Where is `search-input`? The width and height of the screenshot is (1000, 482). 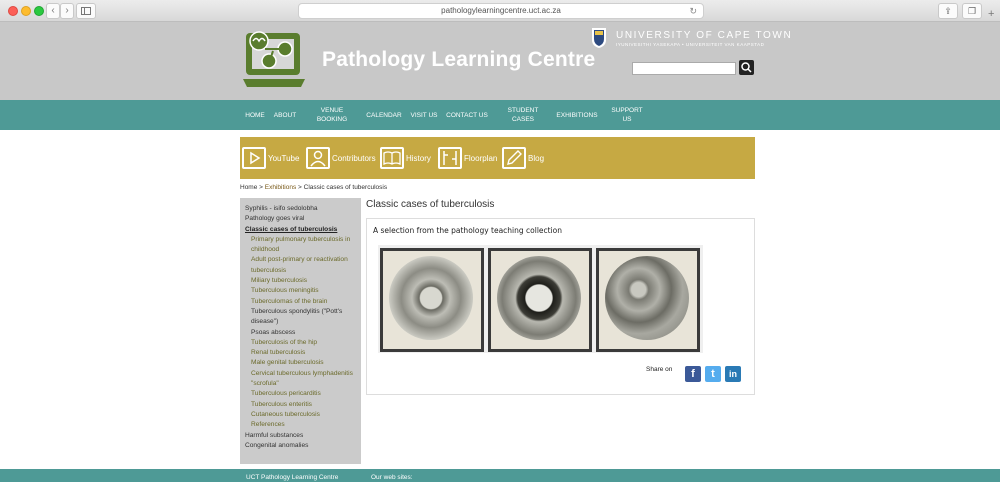 search-input is located at coordinates (684, 68).